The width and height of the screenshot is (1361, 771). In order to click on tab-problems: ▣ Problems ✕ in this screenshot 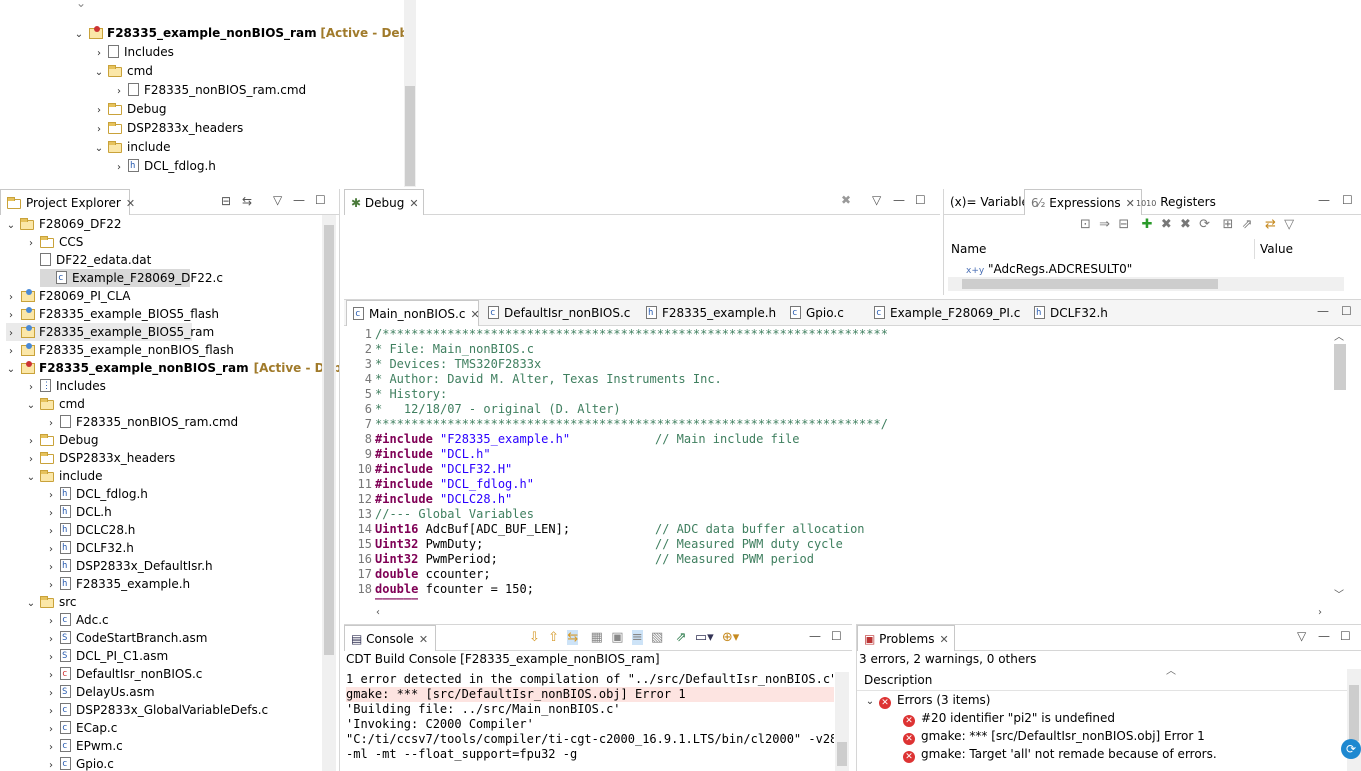, I will do `click(906, 638)`.